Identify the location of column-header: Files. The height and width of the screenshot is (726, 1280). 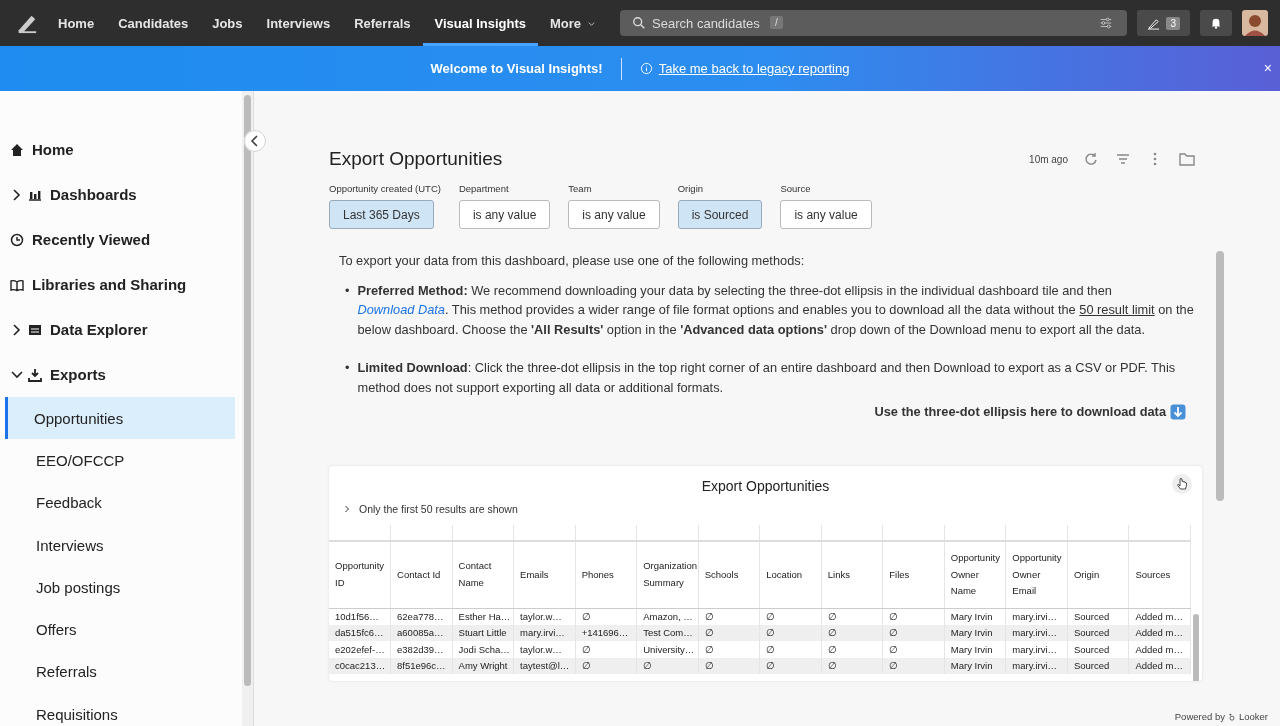
(913, 574).